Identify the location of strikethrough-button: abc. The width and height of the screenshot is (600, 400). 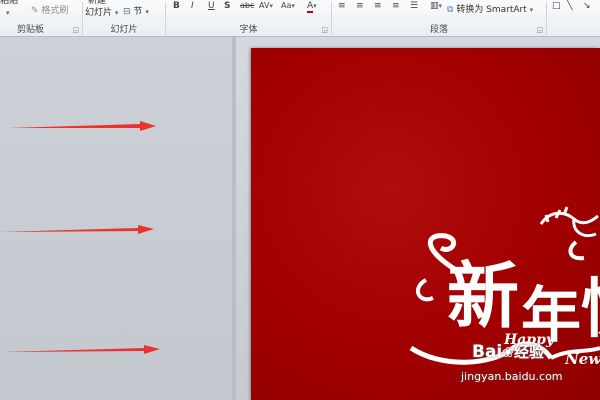
(247, 6).